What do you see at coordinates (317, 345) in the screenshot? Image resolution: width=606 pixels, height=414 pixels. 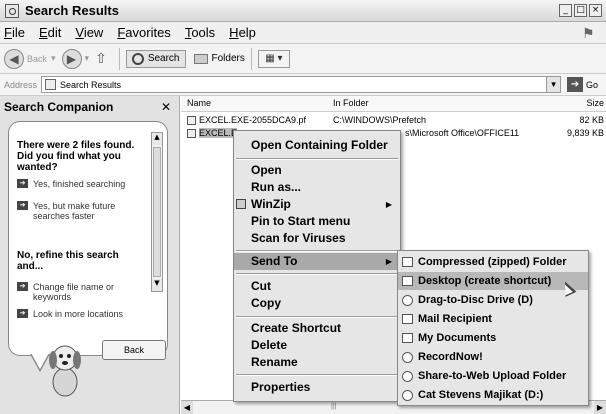 I see `menu-delete: Delete` at bounding box center [317, 345].